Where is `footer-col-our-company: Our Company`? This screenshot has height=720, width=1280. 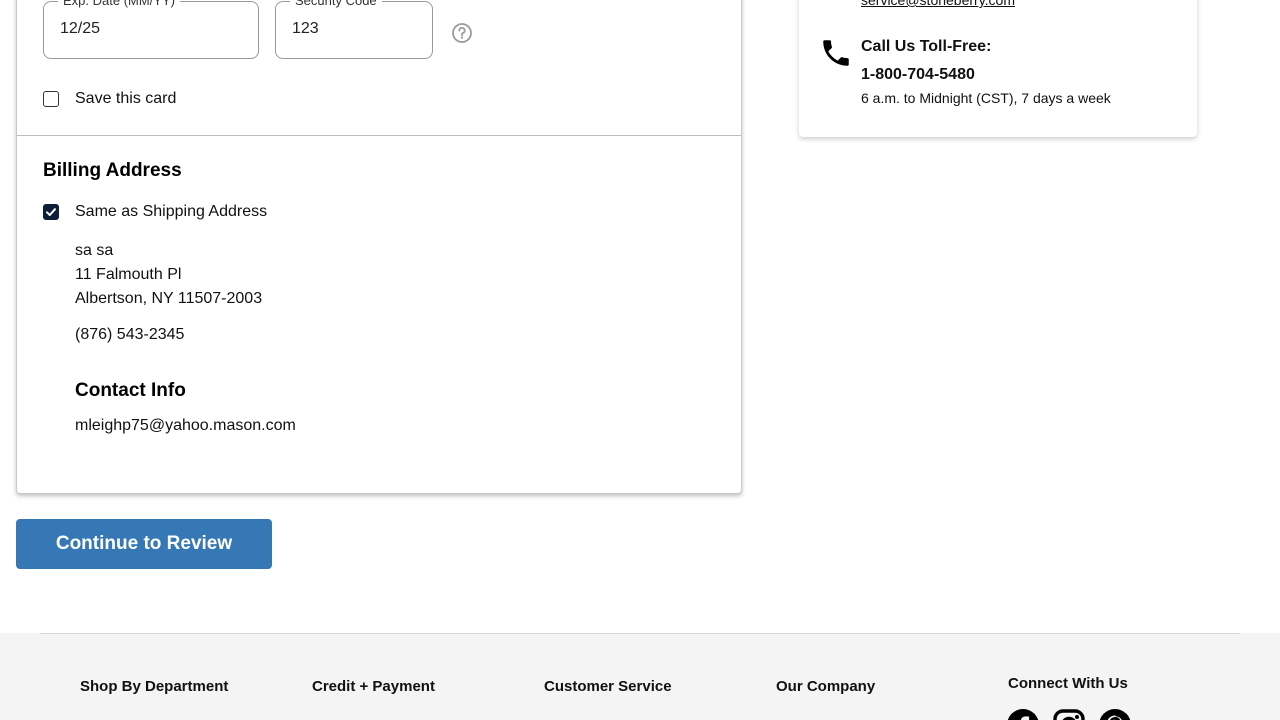
footer-col-our-company: Our Company is located at coordinates (825, 686).